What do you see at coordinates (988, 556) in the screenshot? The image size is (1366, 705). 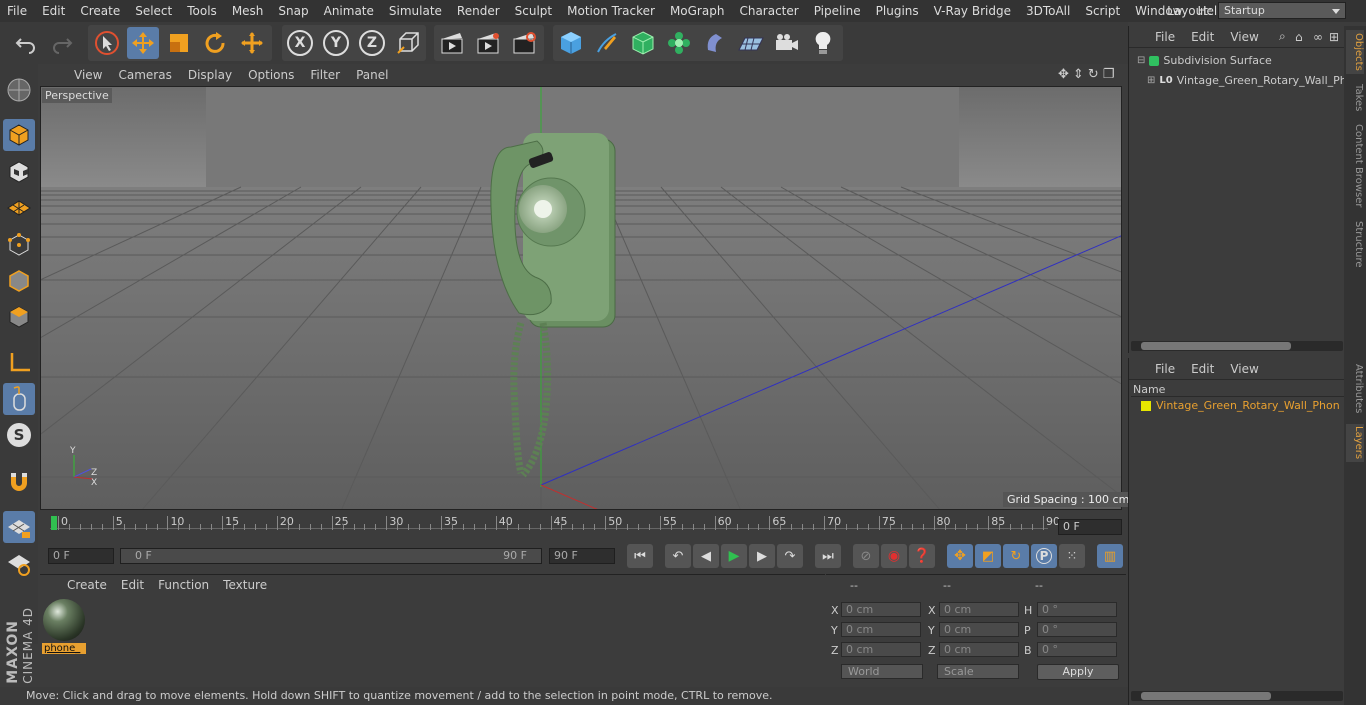 I see `key-scale-button: ◩` at bounding box center [988, 556].